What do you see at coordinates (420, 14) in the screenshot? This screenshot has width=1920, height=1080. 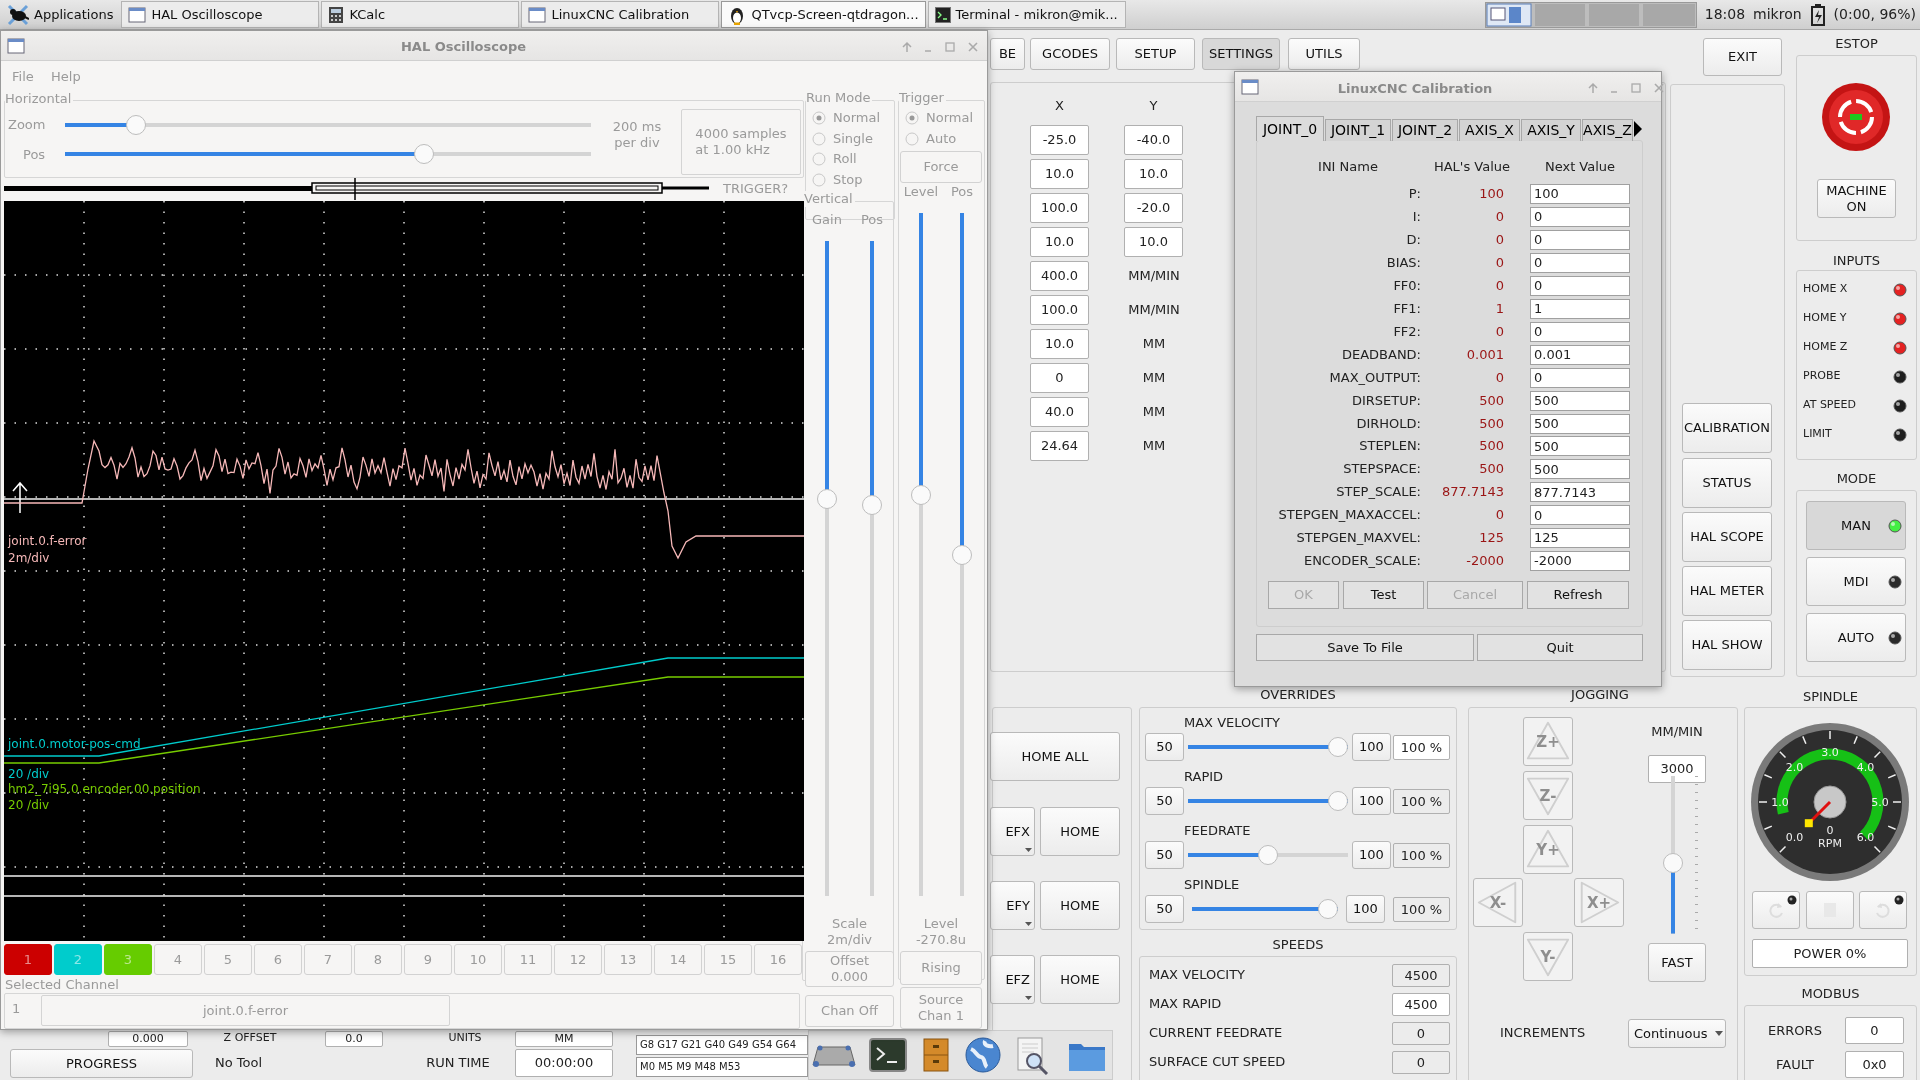 I see `taskbar-button: KCalc` at bounding box center [420, 14].